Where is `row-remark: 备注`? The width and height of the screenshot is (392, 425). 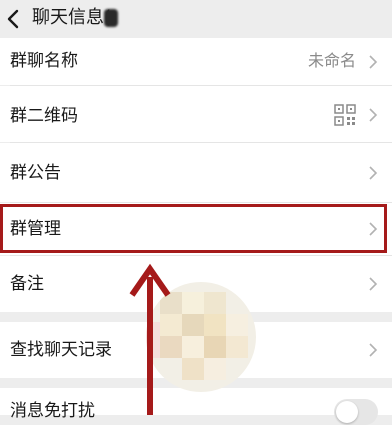
row-remark: 备注 is located at coordinates (196, 284).